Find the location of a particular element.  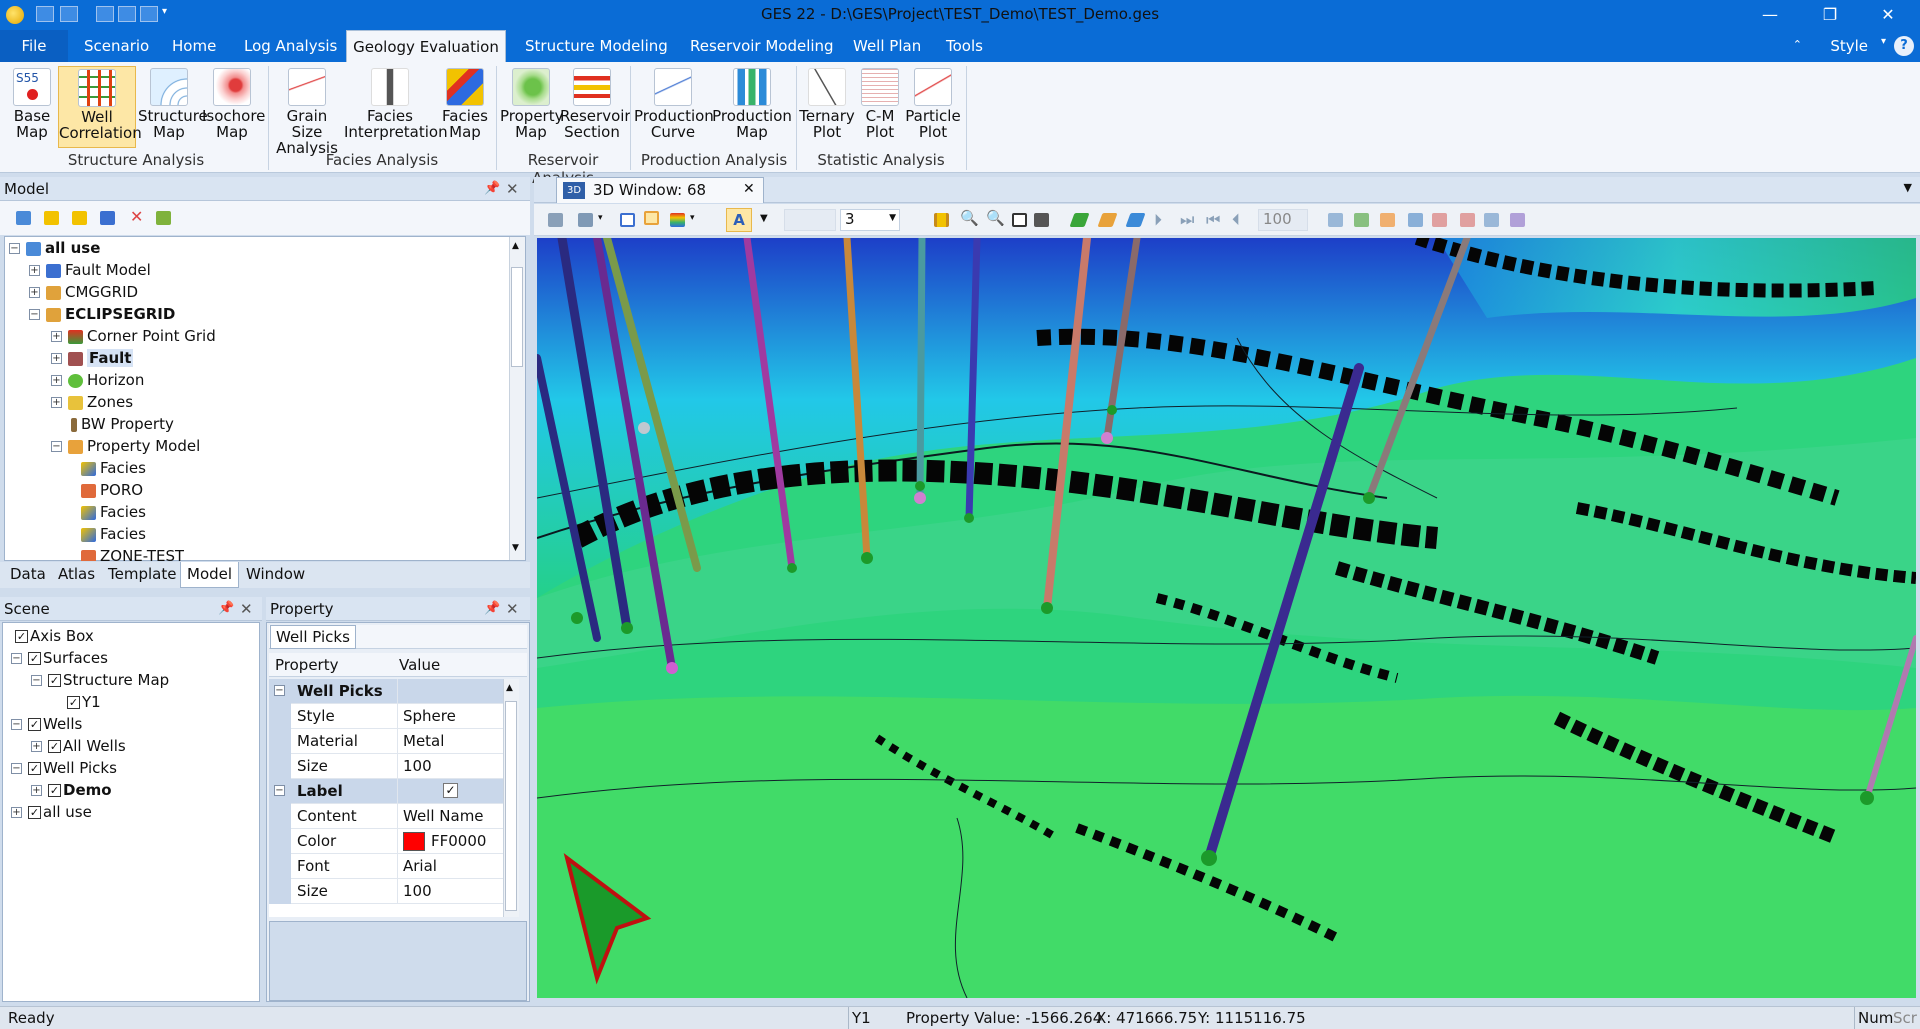

tab-3d-window: 3D 3D Window: 68 ✕ is located at coordinates (660, 190).